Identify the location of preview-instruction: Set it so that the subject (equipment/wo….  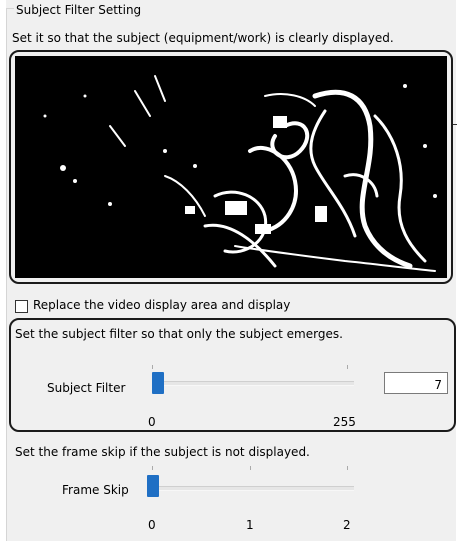
(203, 38).